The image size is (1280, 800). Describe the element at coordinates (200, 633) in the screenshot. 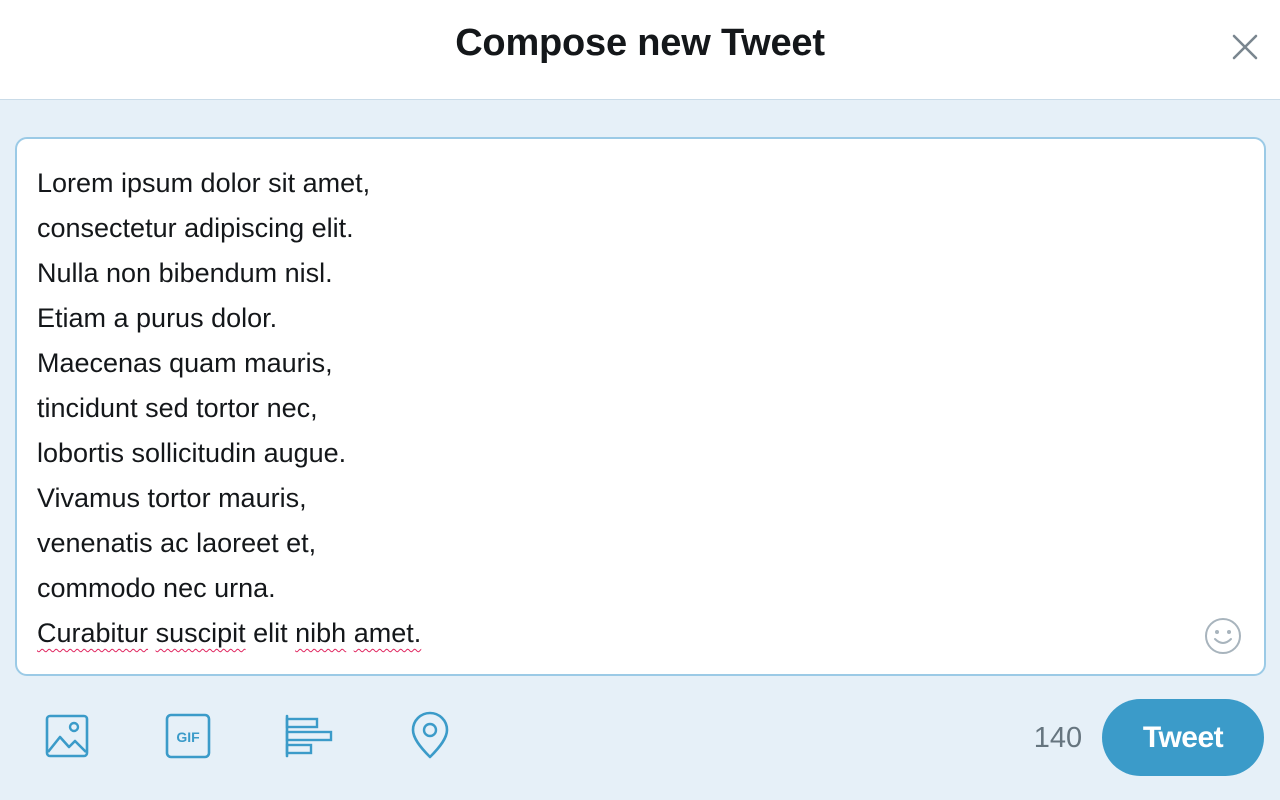

I see `misspelled-word: suscipit` at that location.